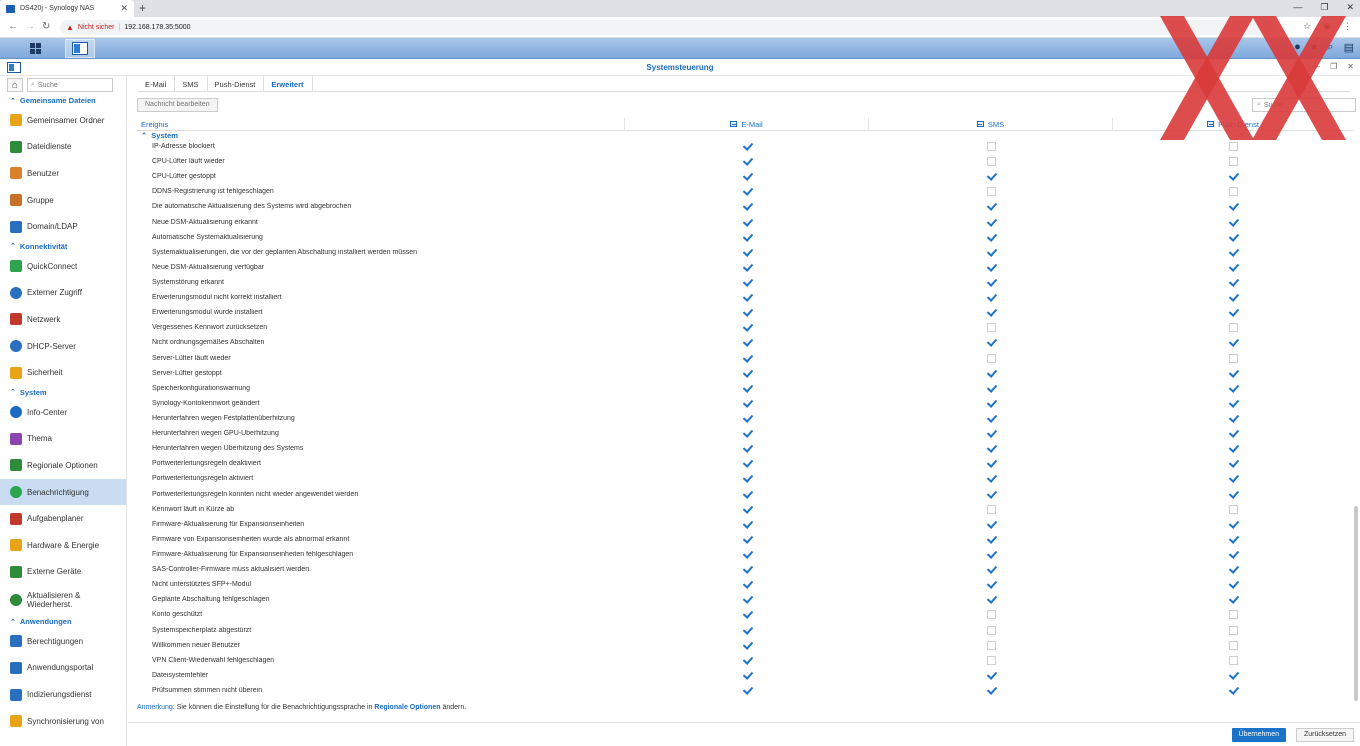 This screenshot has width=1360, height=746. I want to click on table-row: Willkommen neuer Benutzer, so click(745, 645).